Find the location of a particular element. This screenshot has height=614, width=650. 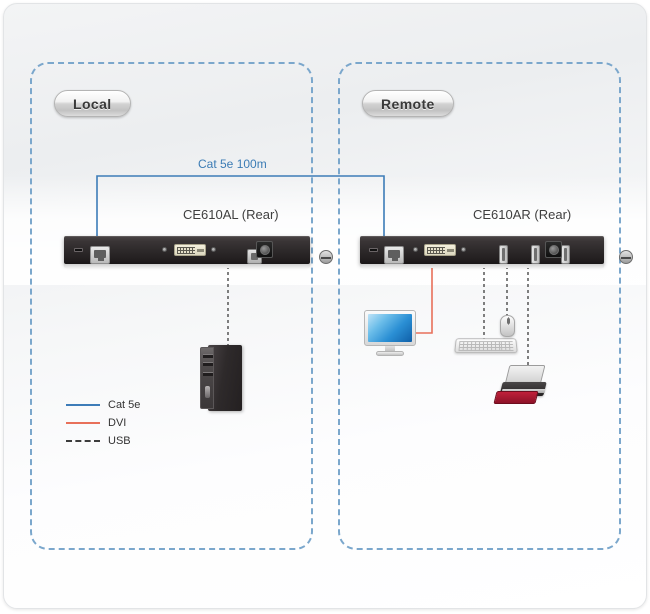

legend-item-usb: USB is located at coordinates (103, 441).